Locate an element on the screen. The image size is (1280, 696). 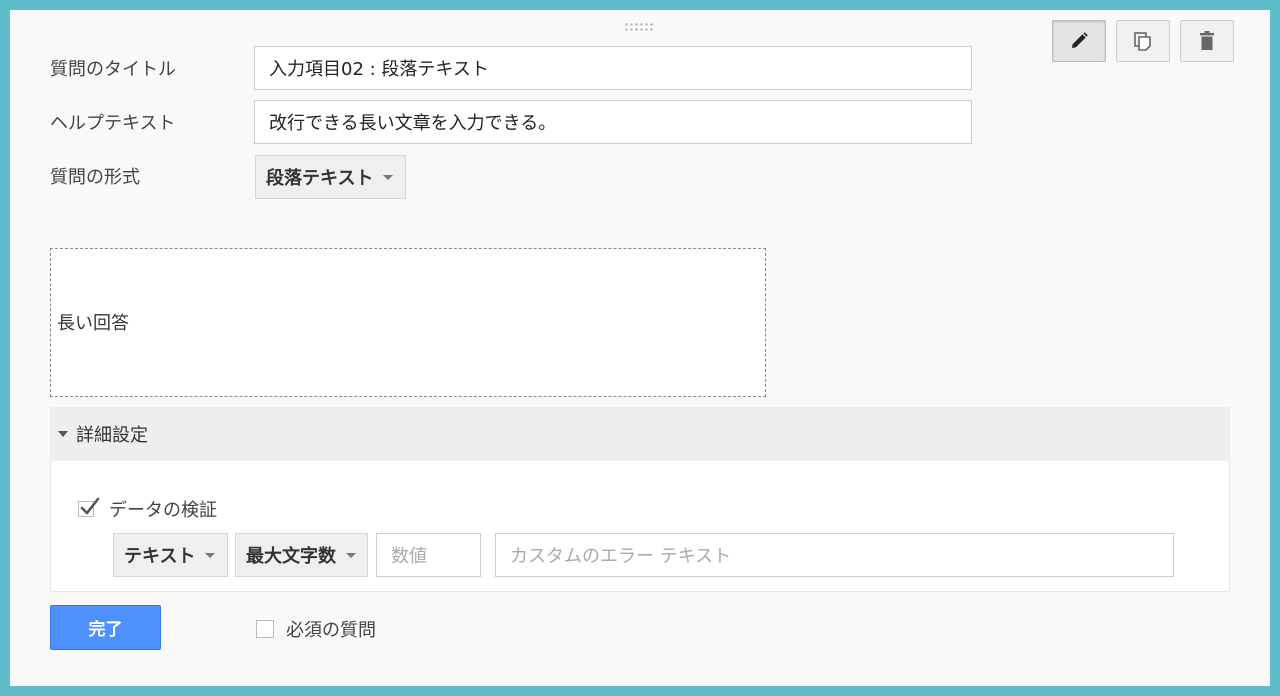
delete-button is located at coordinates (1207, 41).